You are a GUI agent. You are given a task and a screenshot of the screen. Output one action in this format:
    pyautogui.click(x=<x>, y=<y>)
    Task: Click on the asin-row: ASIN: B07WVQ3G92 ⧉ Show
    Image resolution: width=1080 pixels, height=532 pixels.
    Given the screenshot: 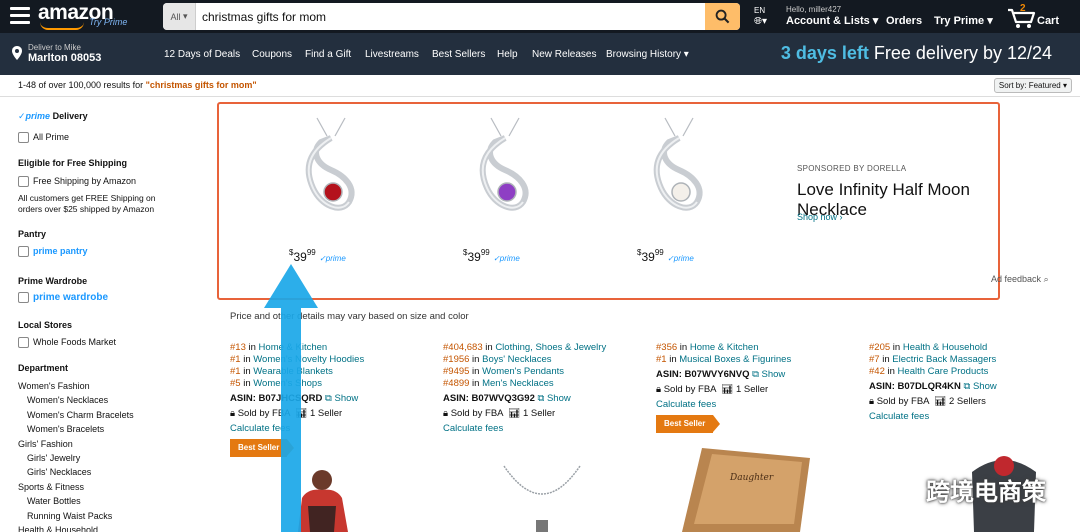 What is the action you would take?
    pyautogui.click(x=507, y=398)
    